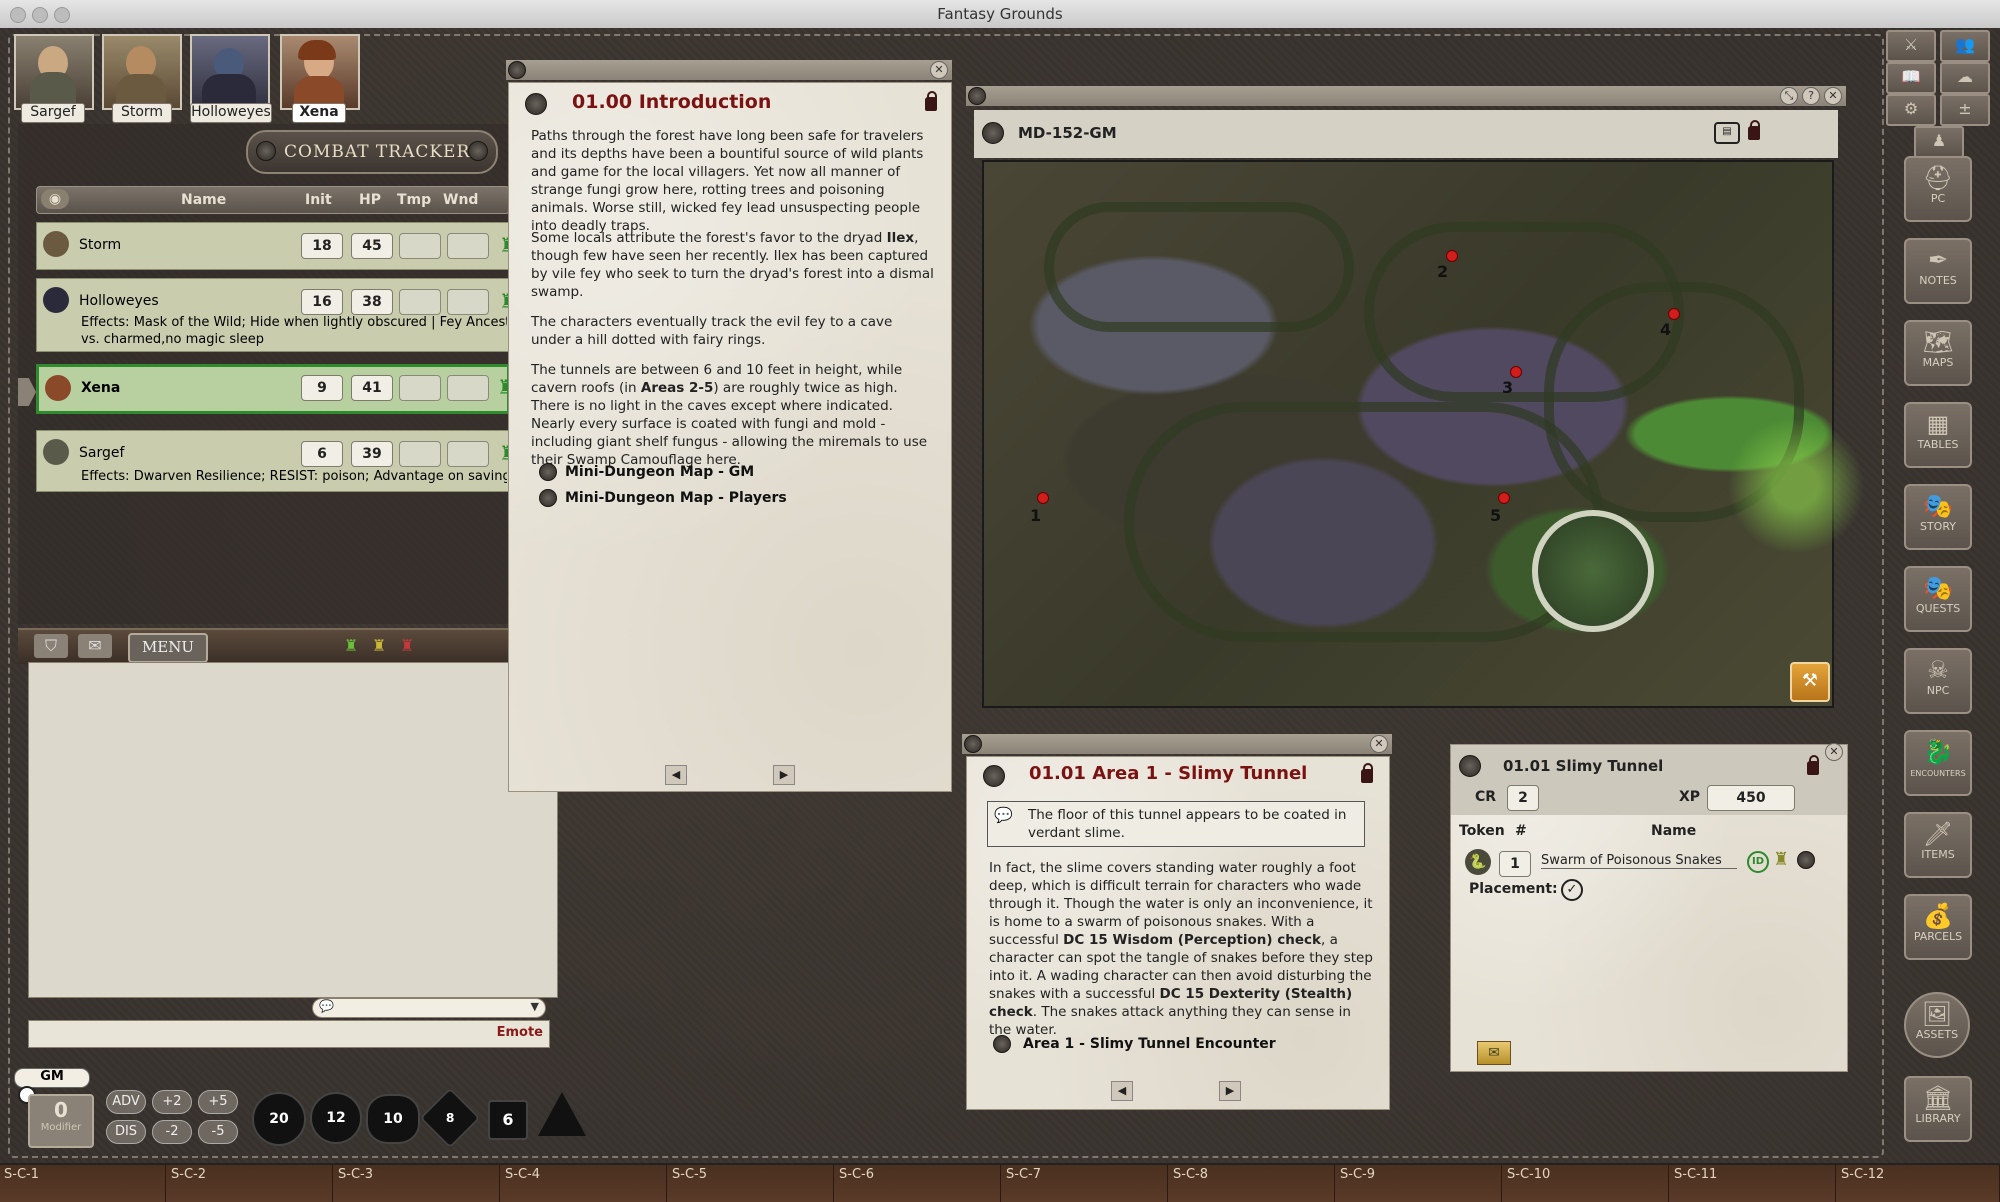 Image resolution: width=2000 pixels, height=1202 pixels. I want to click on advantage-button: ADV, so click(126, 1102).